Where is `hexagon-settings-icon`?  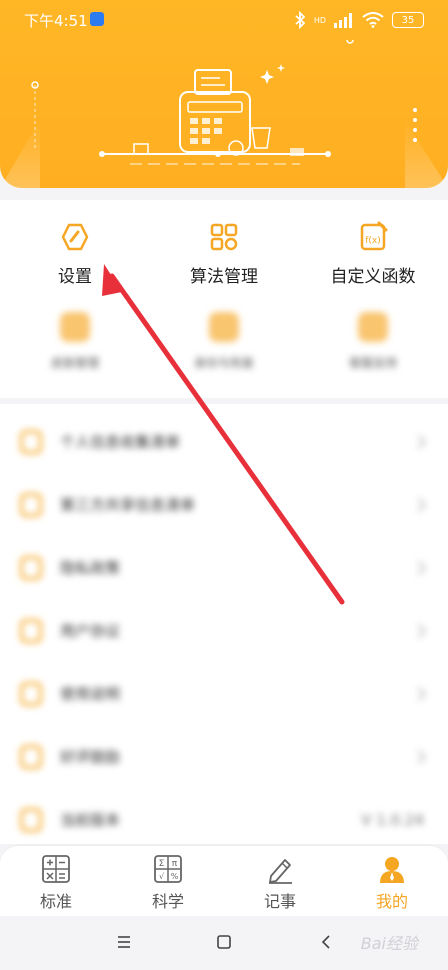
hexagon-settings-icon is located at coordinates (75, 237).